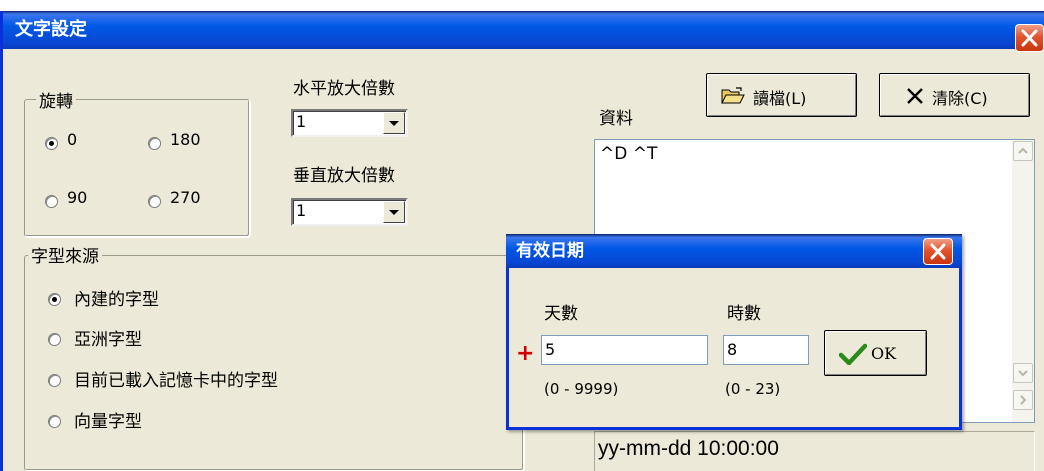 The width and height of the screenshot is (1044, 471). I want to click on rotation-label-180: 180, so click(185, 139).